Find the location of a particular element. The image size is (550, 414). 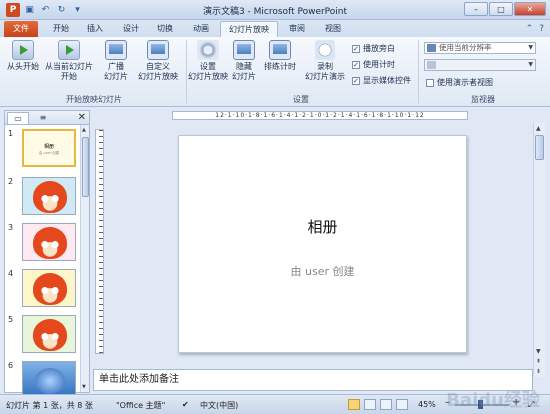

panel-tabs: ▭ ≡ ✕ is located at coordinates (47, 118).